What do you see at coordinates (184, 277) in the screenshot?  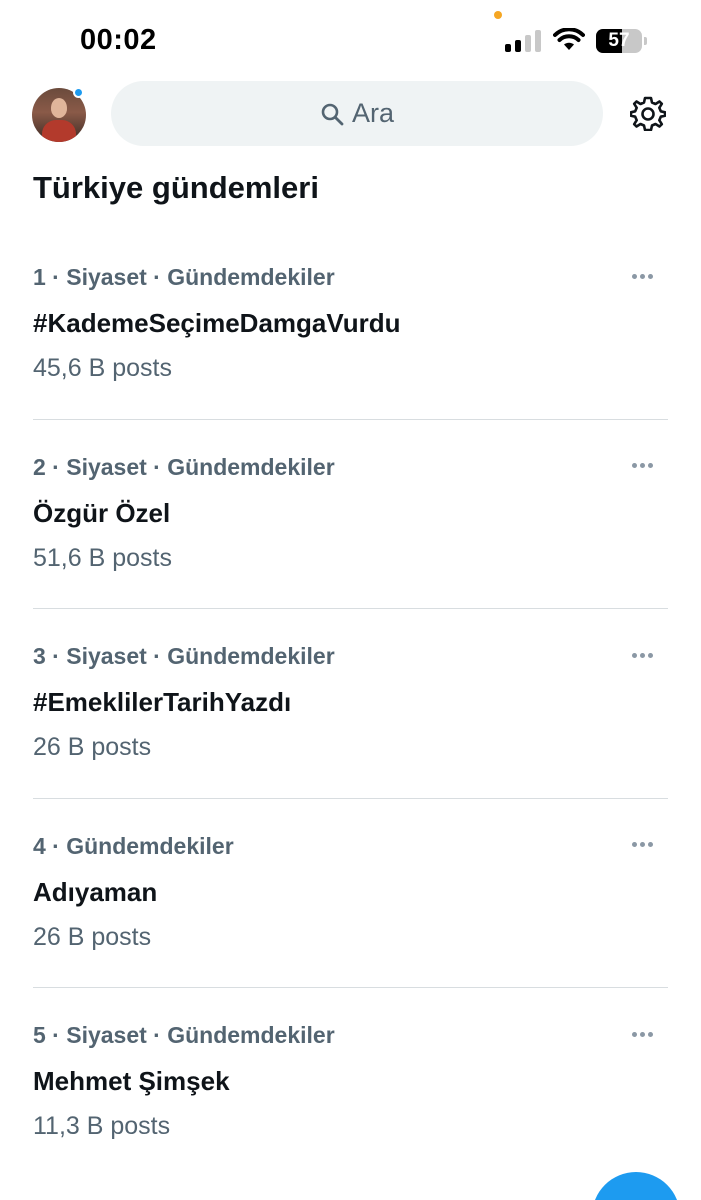 I see `trend-meta: 1 · Siyaset · Gündemdekiler` at bounding box center [184, 277].